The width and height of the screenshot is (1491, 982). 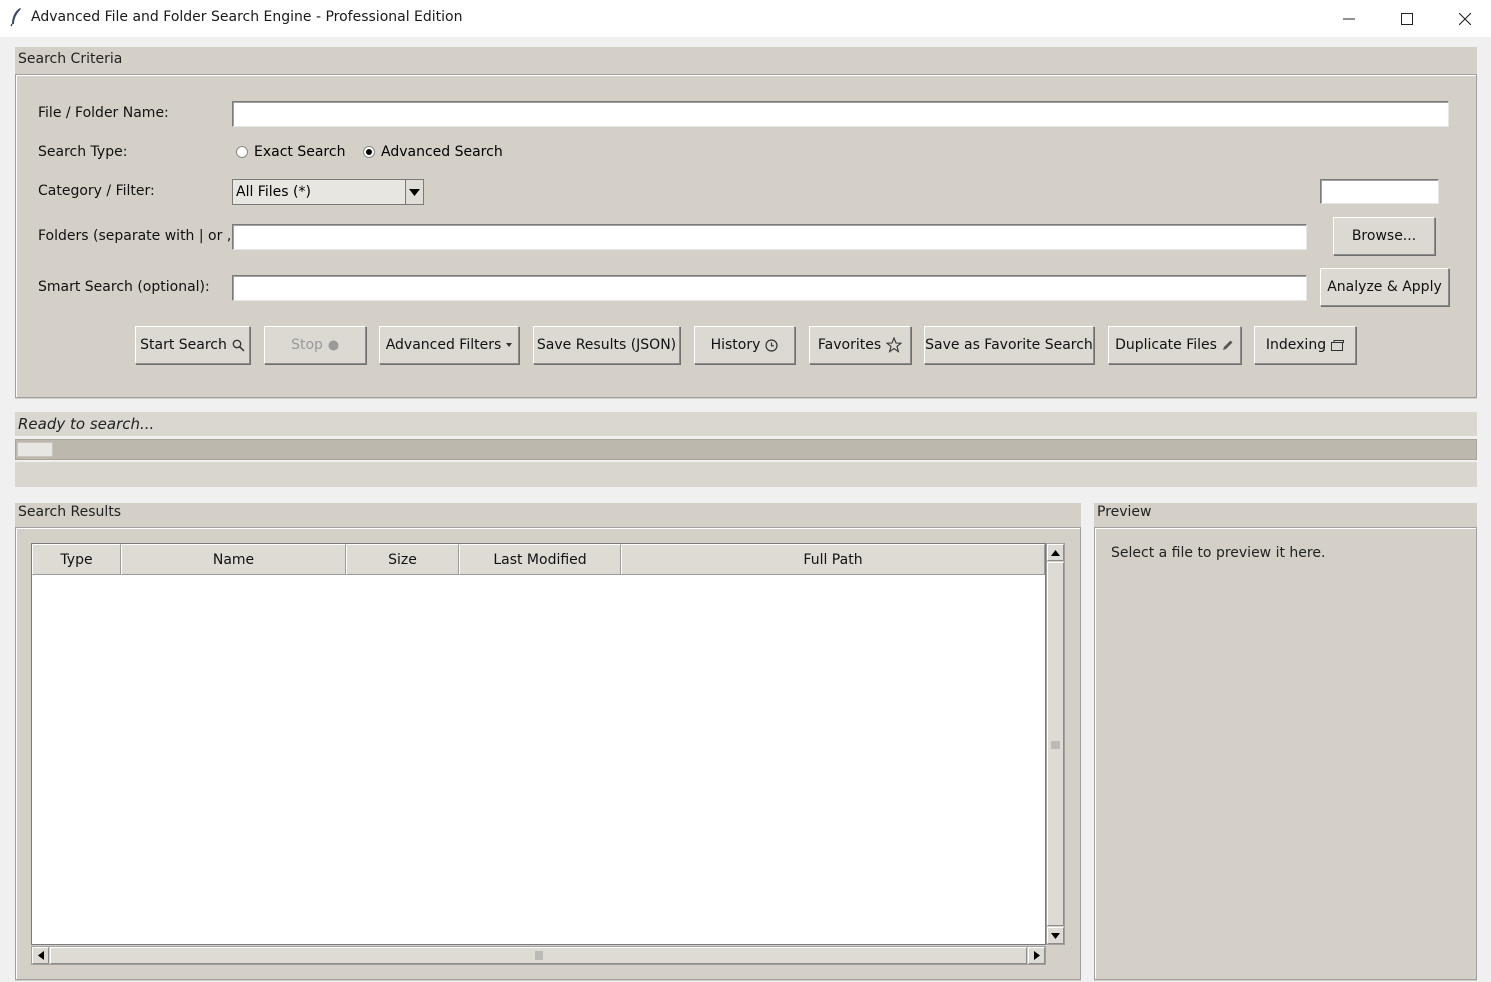 I want to click on pencil-icon, so click(x=1227, y=345).